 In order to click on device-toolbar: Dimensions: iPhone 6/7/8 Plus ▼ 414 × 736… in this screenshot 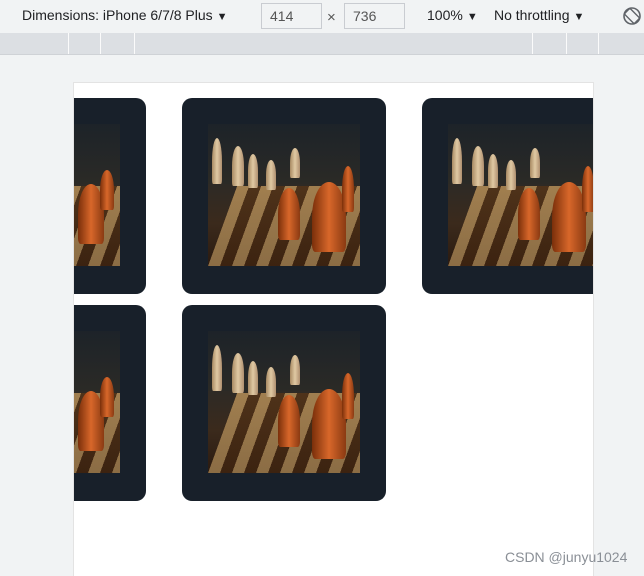, I will do `click(322, 16)`.